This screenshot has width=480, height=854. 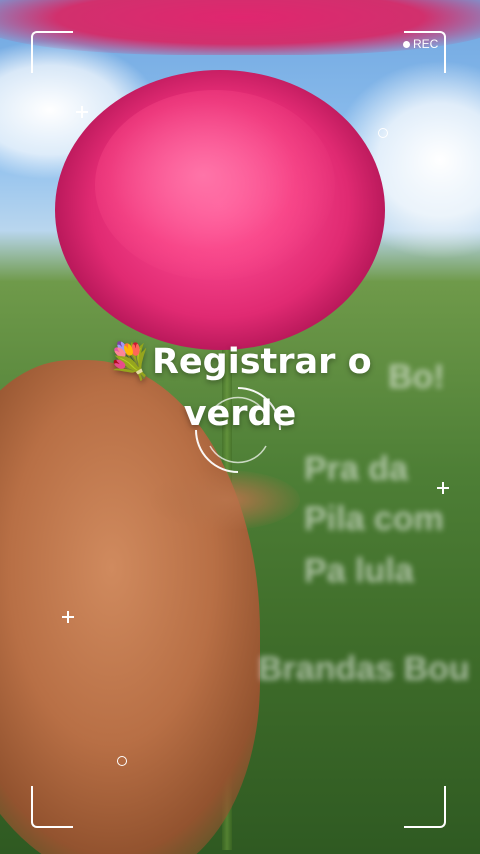 What do you see at coordinates (406, 44) in the screenshot?
I see `recording-dot-icon` at bounding box center [406, 44].